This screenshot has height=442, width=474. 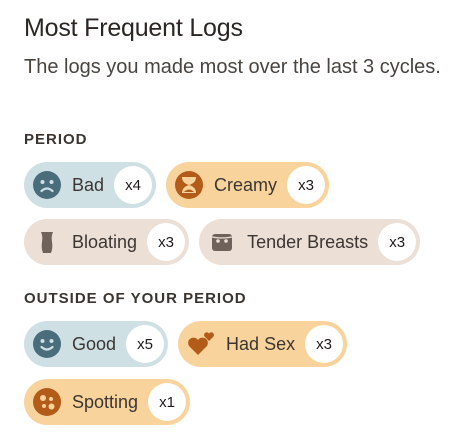 I want to click on section-label-period: PERIOD, so click(x=56, y=139).